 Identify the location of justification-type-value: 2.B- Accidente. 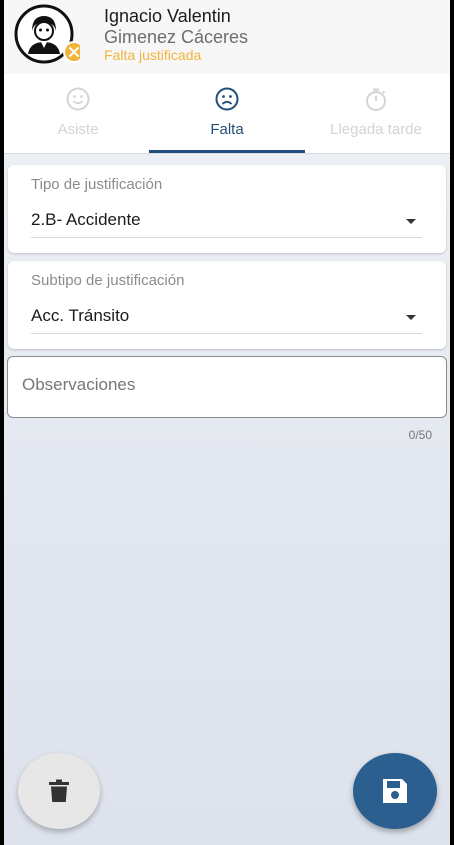
(86, 219).